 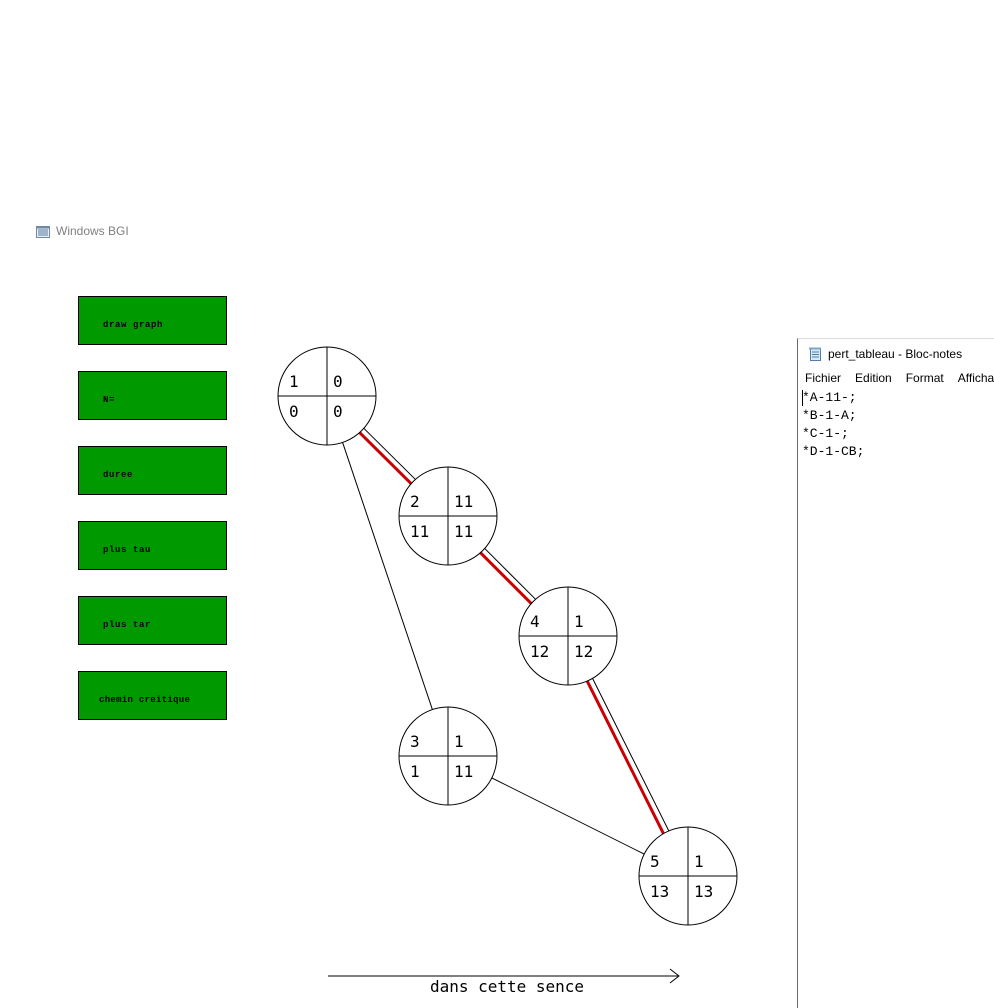 I want to click on node-id: 2, so click(x=415, y=501).